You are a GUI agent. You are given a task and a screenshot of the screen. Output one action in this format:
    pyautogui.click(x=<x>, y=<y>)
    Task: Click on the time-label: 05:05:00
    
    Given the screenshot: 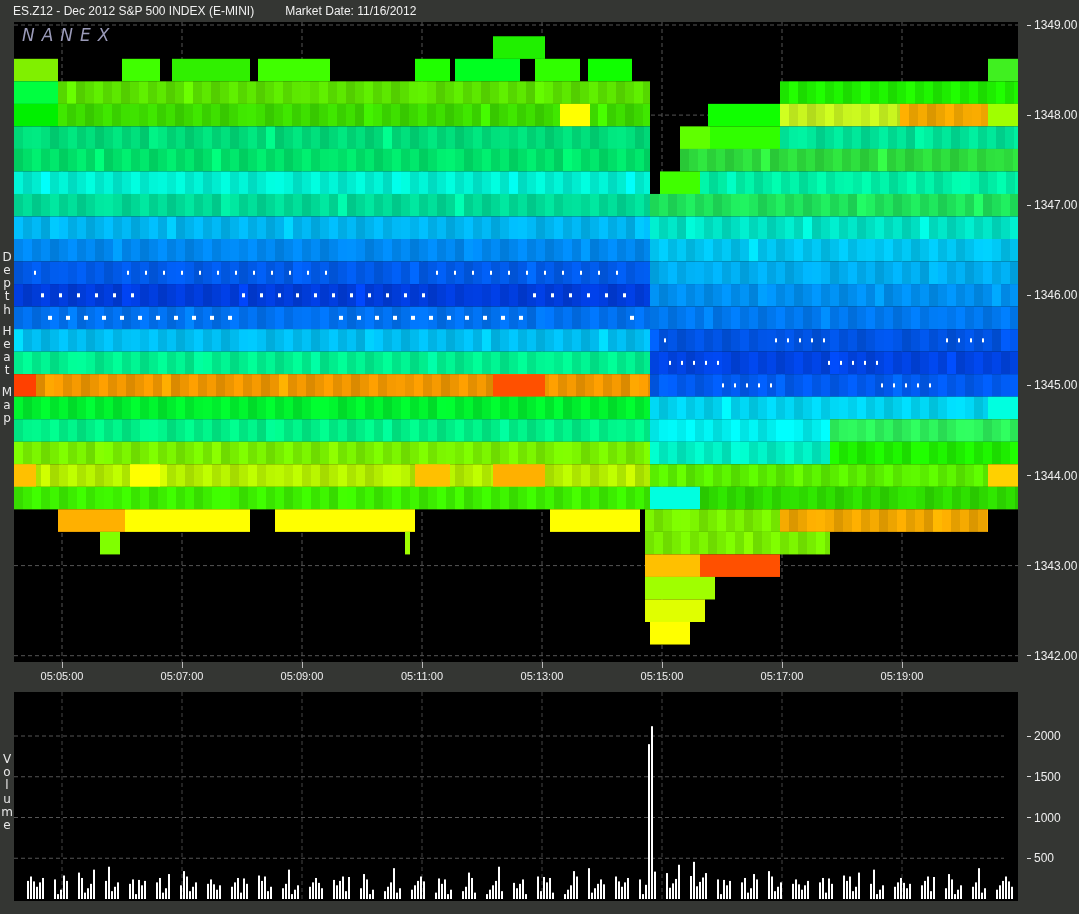 What is the action you would take?
    pyautogui.click(x=62, y=676)
    